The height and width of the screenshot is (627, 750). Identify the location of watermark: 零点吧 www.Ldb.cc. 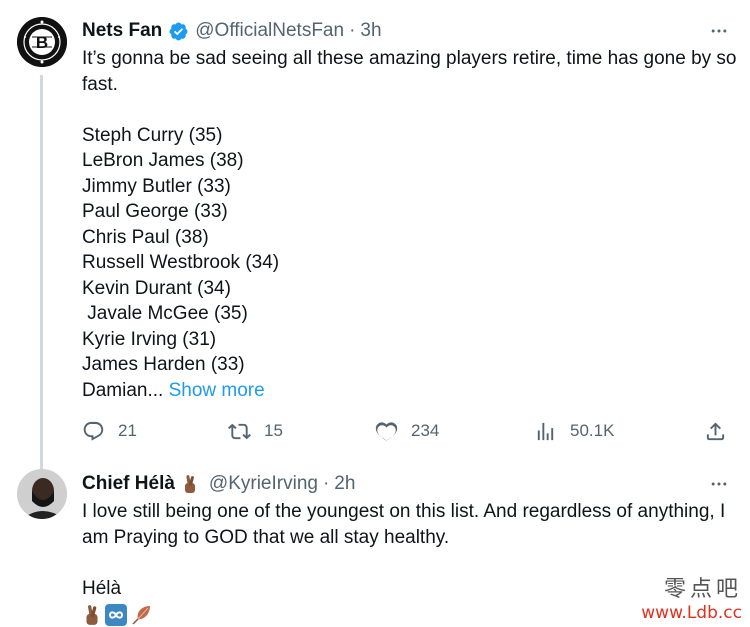
(691, 597).